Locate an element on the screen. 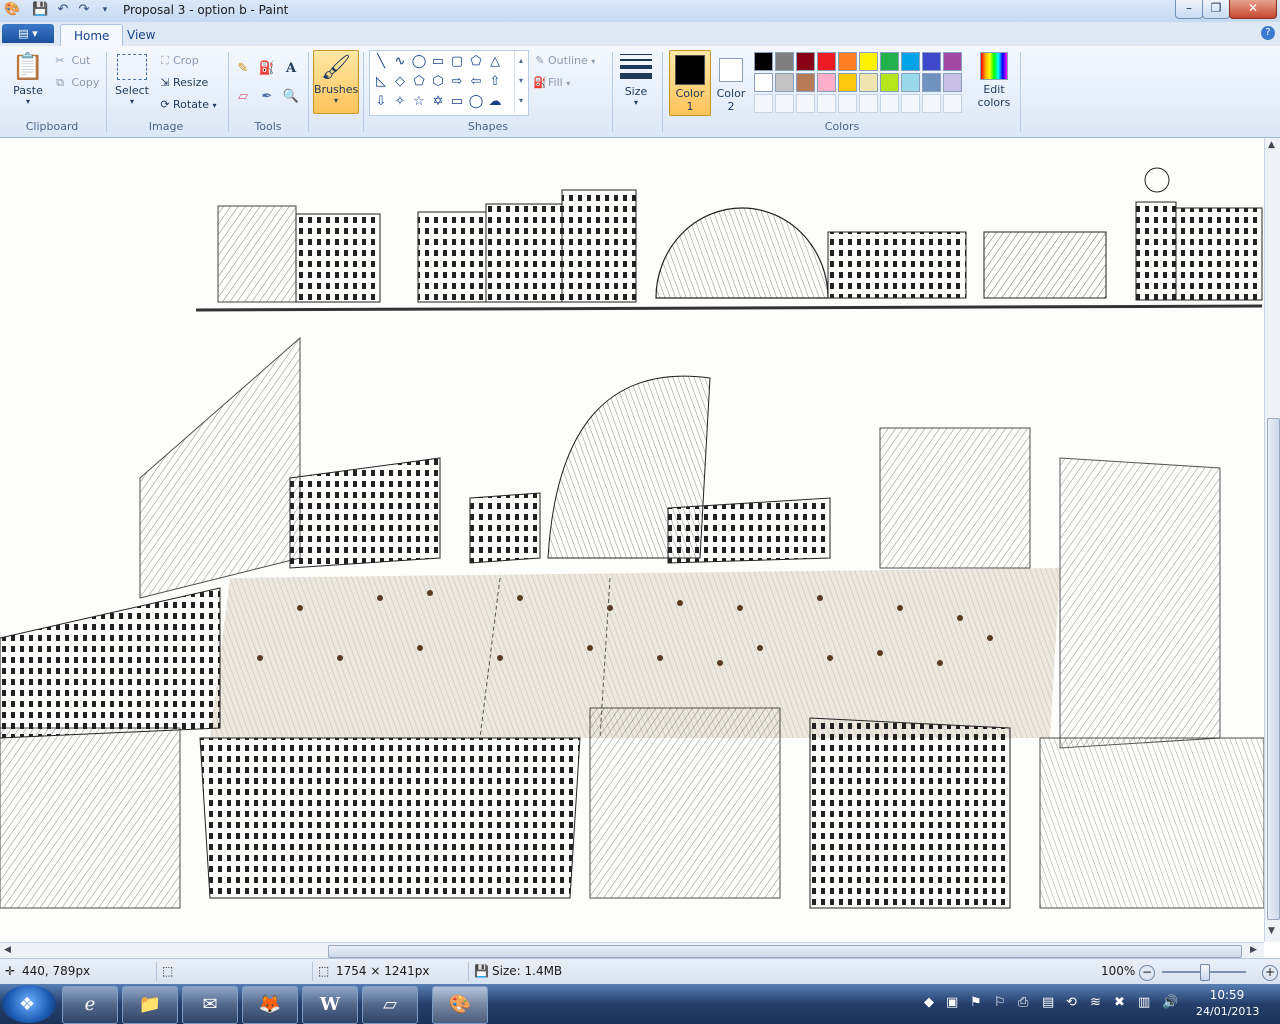 The width and height of the screenshot is (1280, 1024). six-point-star-shape-icon: ✡ is located at coordinates (438, 102).